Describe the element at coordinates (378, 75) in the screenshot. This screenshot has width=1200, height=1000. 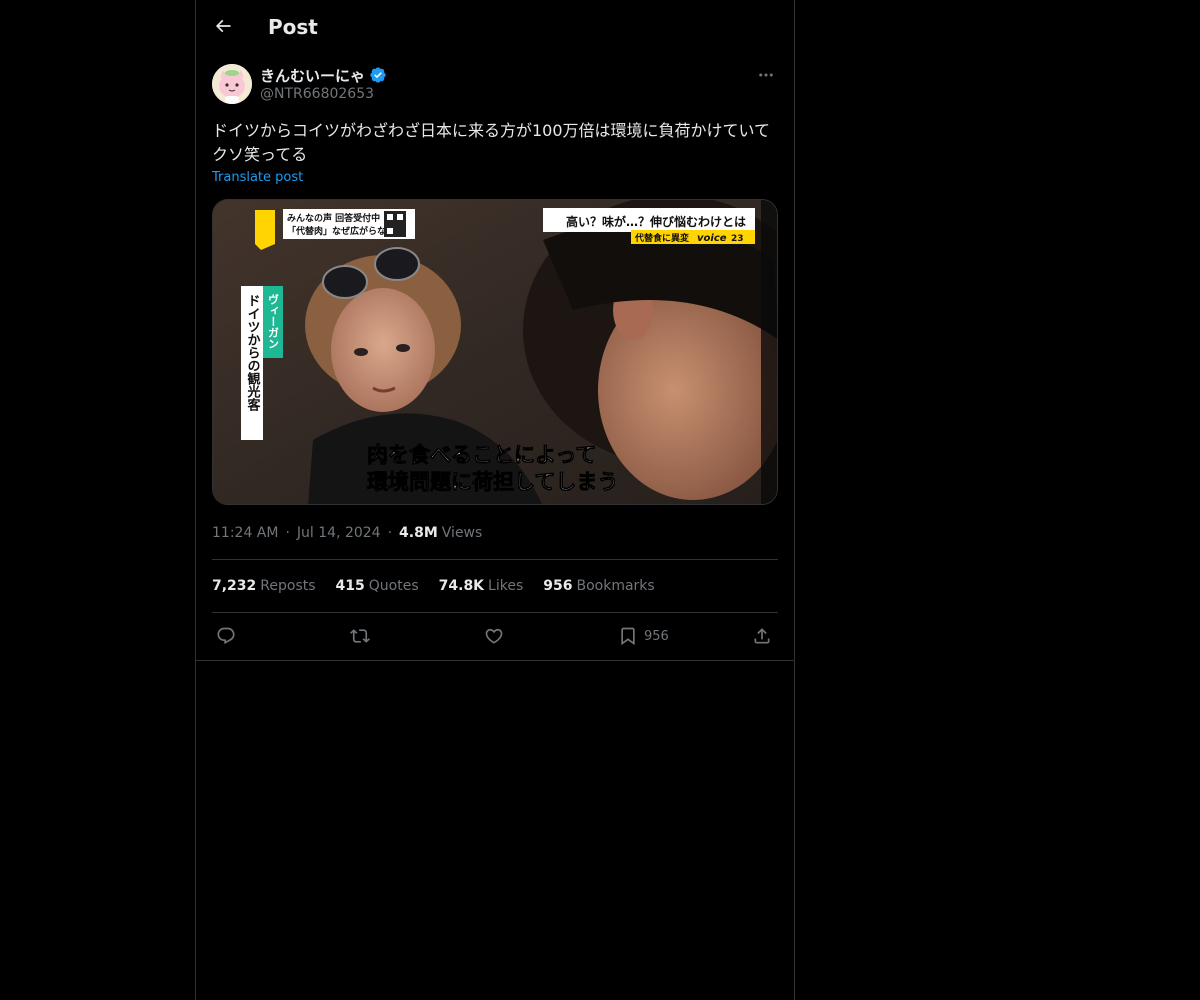
I see `verified-badge-icon` at that location.